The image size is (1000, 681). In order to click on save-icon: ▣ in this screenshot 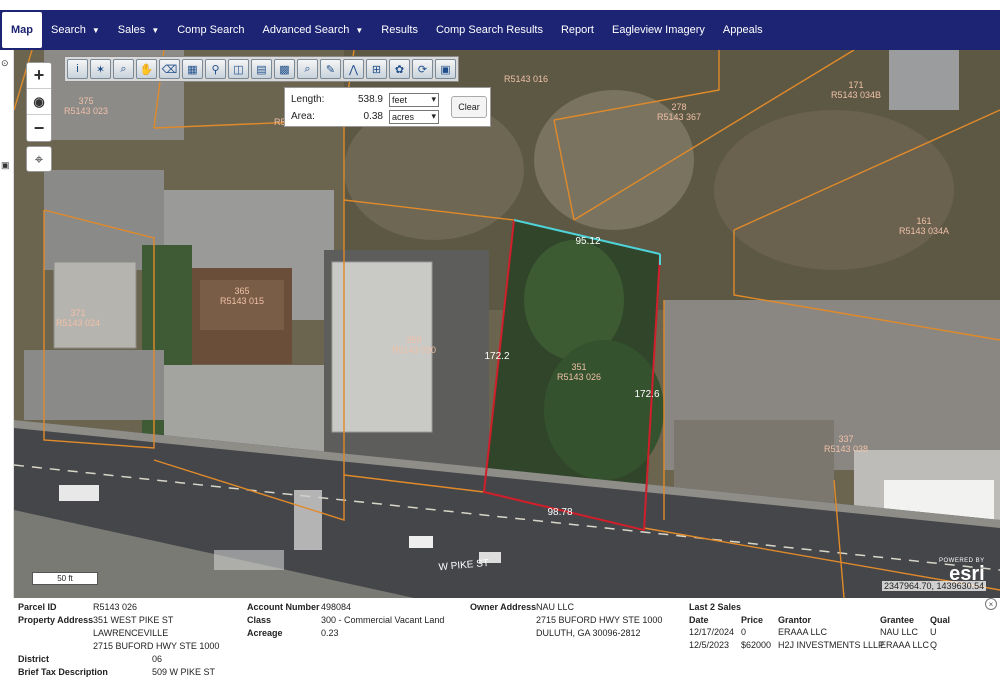, I will do `click(445, 69)`.